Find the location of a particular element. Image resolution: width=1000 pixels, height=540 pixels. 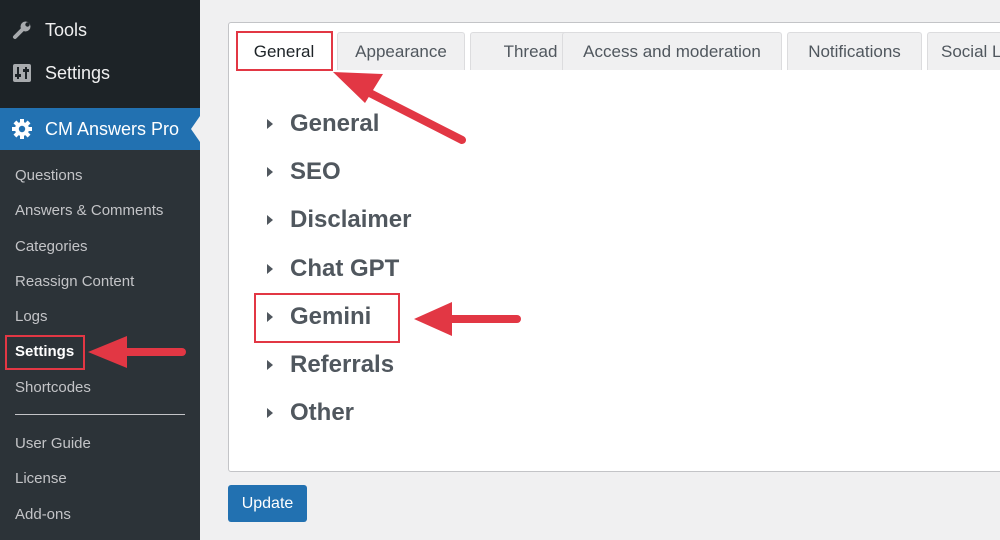

tab-general: General is located at coordinates (284, 51).